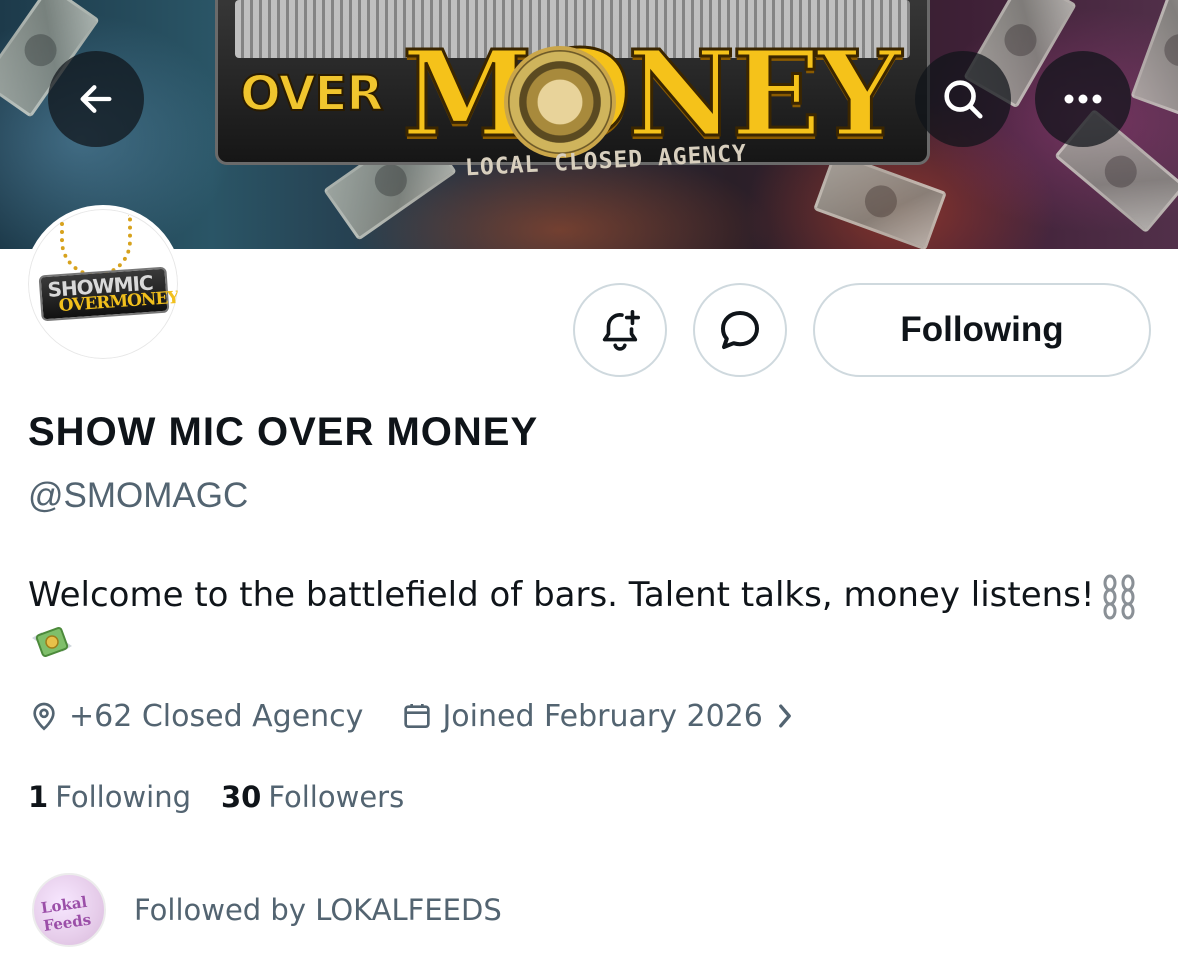 The image size is (1178, 971). Describe the element at coordinates (138, 495) in the screenshot. I see `user-handle: @SMOMAGC` at that location.